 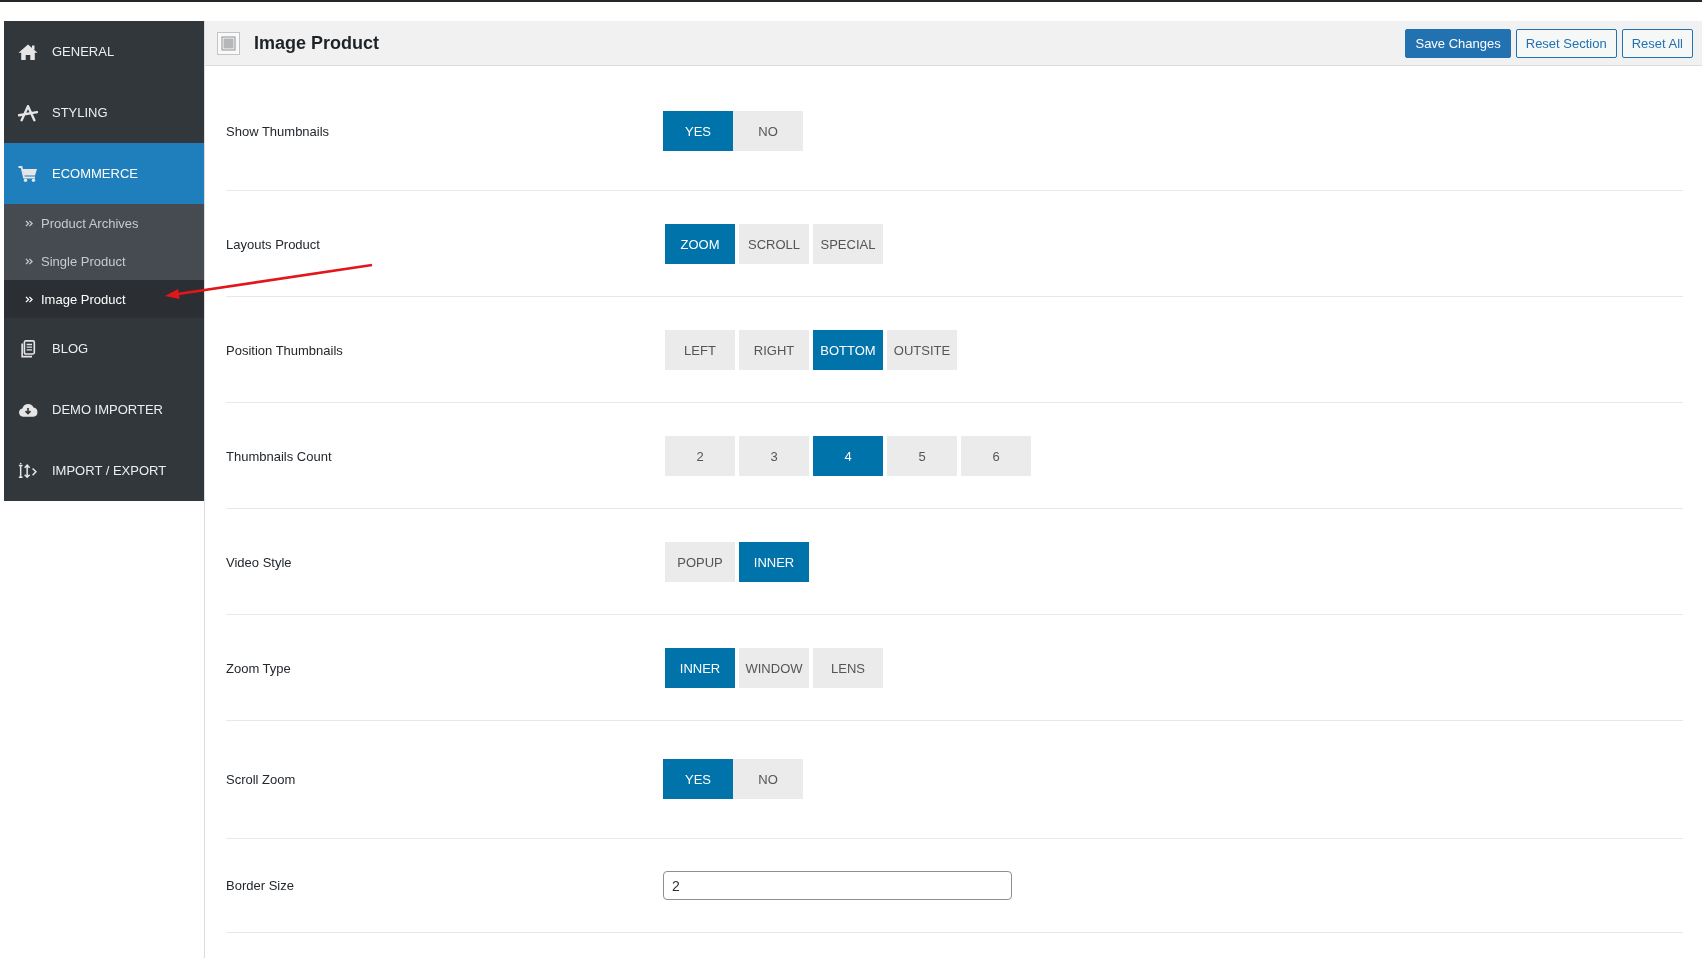 I want to click on sidebar-item: ECOMMERCE, so click(x=104, y=173).